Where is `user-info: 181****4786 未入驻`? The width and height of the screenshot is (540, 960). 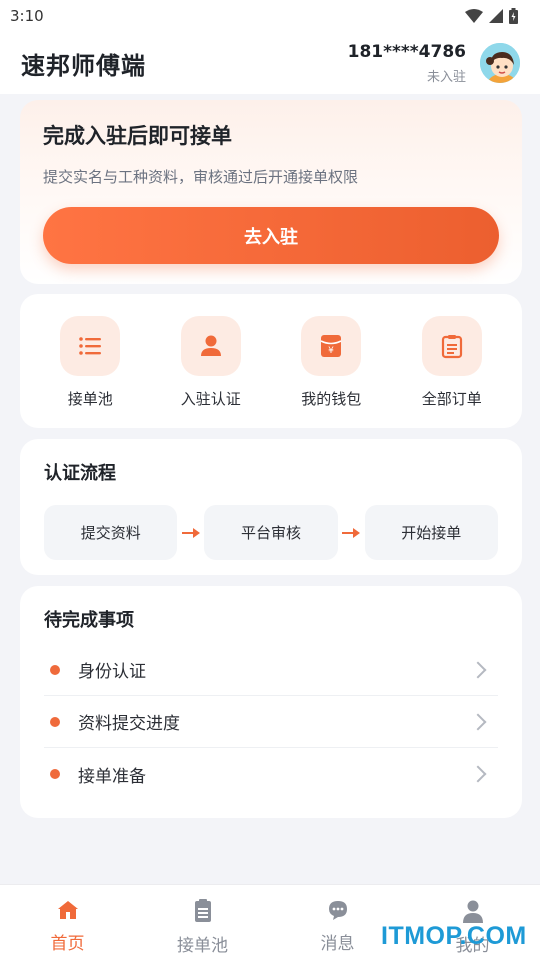
user-info: 181****4786 未入驻 is located at coordinates (407, 63).